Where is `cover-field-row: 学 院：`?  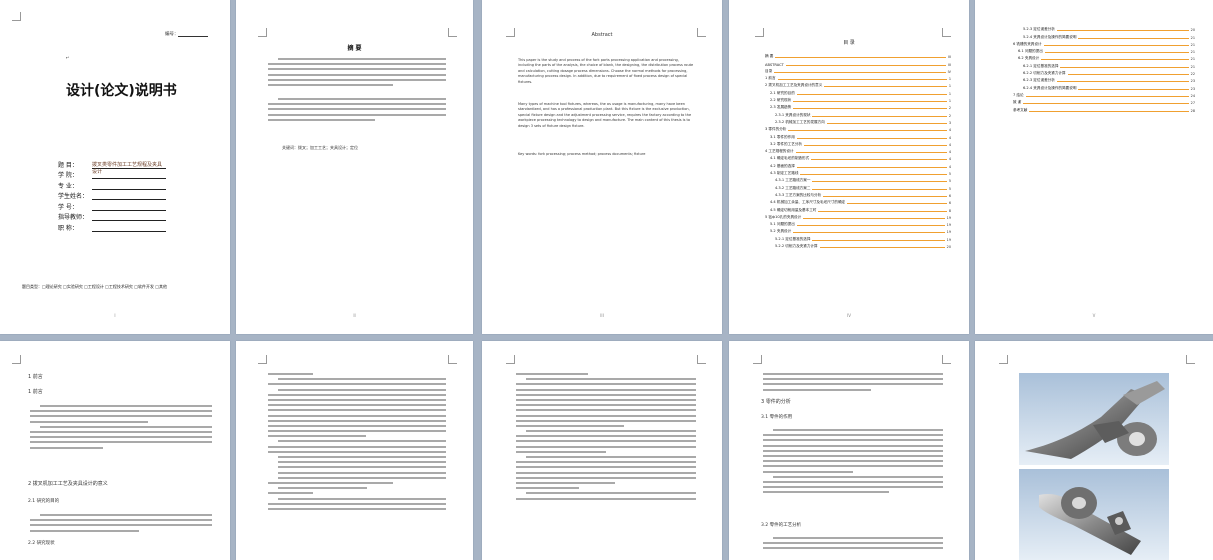 cover-field-row: 学 院： is located at coordinates (112, 174).